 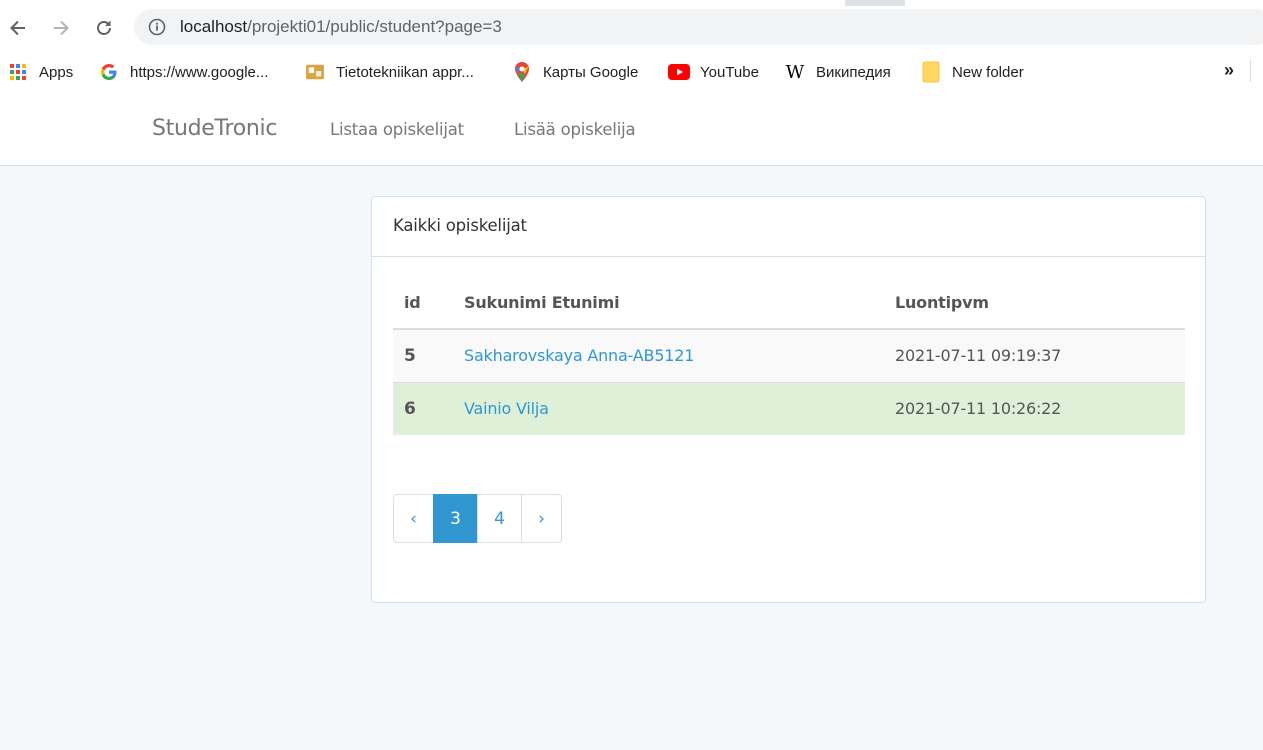 What do you see at coordinates (788, 227) in the screenshot?
I see `panel-heading: Kaikki opiskelijat` at bounding box center [788, 227].